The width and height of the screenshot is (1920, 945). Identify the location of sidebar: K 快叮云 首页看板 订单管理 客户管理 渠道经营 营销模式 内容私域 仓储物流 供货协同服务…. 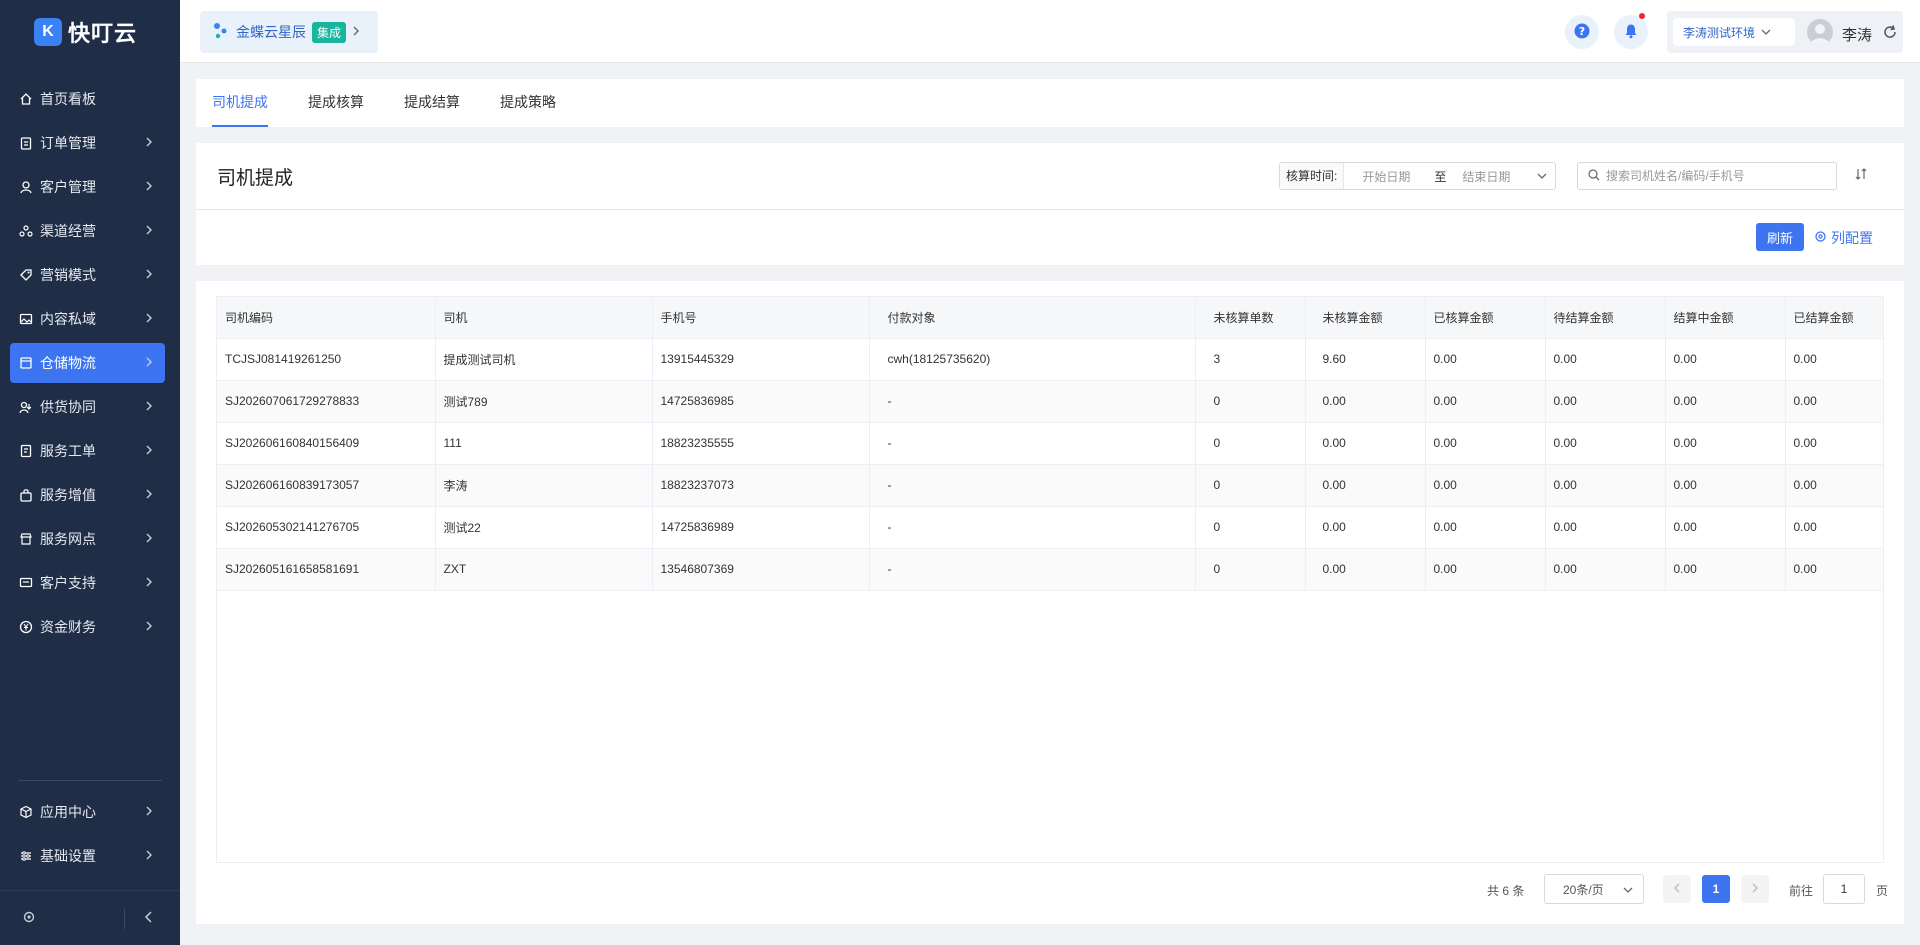
(90, 472).